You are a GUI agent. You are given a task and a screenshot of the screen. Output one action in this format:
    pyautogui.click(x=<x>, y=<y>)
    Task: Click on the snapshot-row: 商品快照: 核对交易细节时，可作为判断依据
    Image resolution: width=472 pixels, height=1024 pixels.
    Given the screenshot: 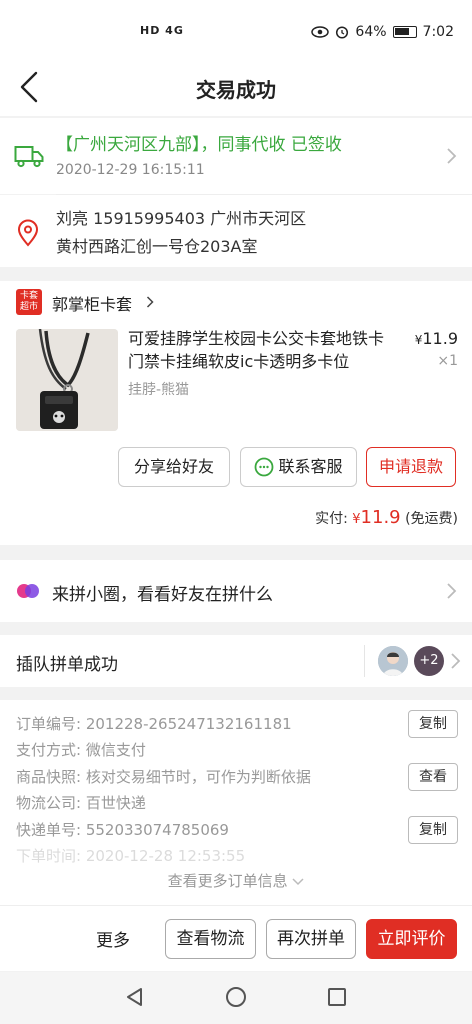 What is the action you would take?
    pyautogui.click(x=163, y=776)
    